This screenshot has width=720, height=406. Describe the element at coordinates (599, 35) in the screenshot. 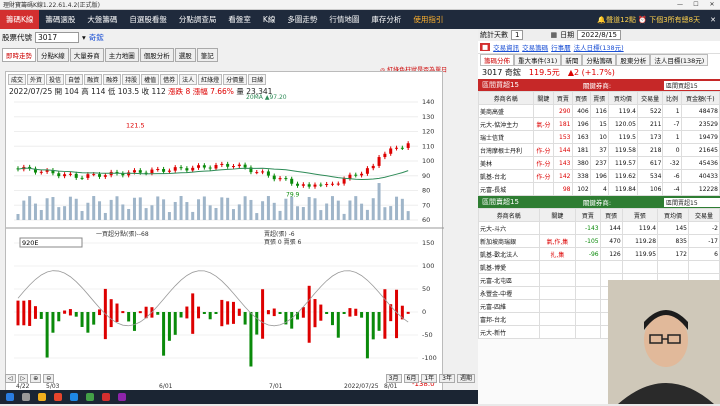

I see `date-input: 2022/8/15` at that location.